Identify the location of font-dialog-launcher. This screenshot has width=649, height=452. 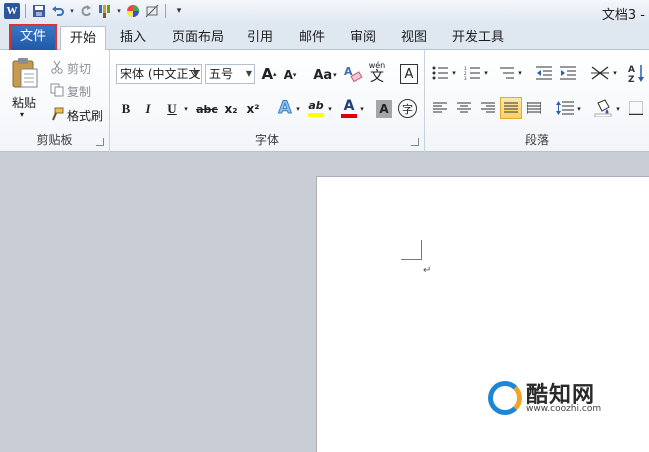
(415, 142).